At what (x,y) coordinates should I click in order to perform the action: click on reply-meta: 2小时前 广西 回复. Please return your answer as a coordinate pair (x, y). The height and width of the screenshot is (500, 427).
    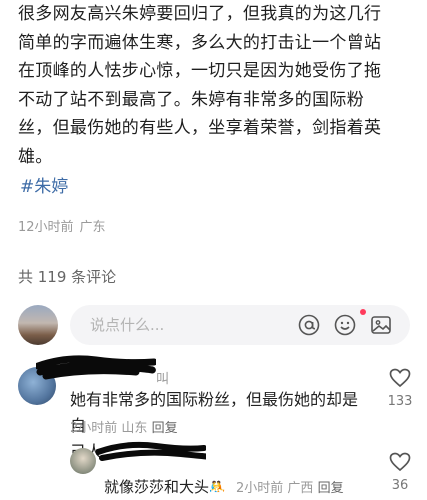
    Looking at the image, I should click on (290, 486).